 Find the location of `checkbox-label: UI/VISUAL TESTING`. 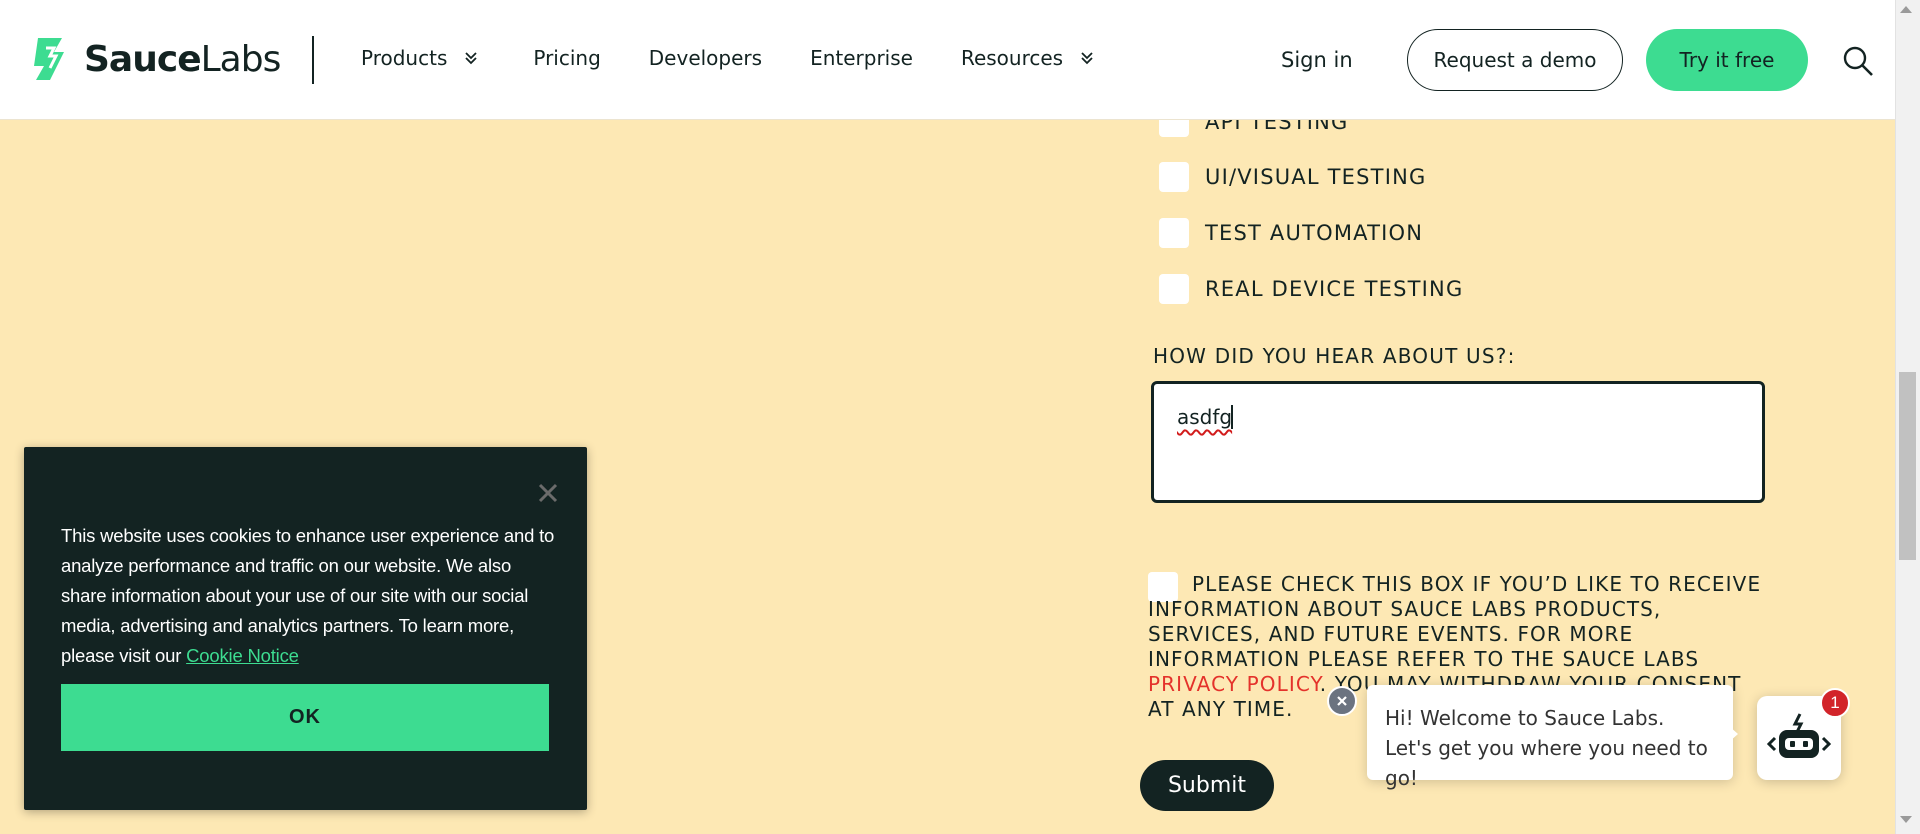

checkbox-label: UI/VISUAL TESTING is located at coordinates (1316, 177).